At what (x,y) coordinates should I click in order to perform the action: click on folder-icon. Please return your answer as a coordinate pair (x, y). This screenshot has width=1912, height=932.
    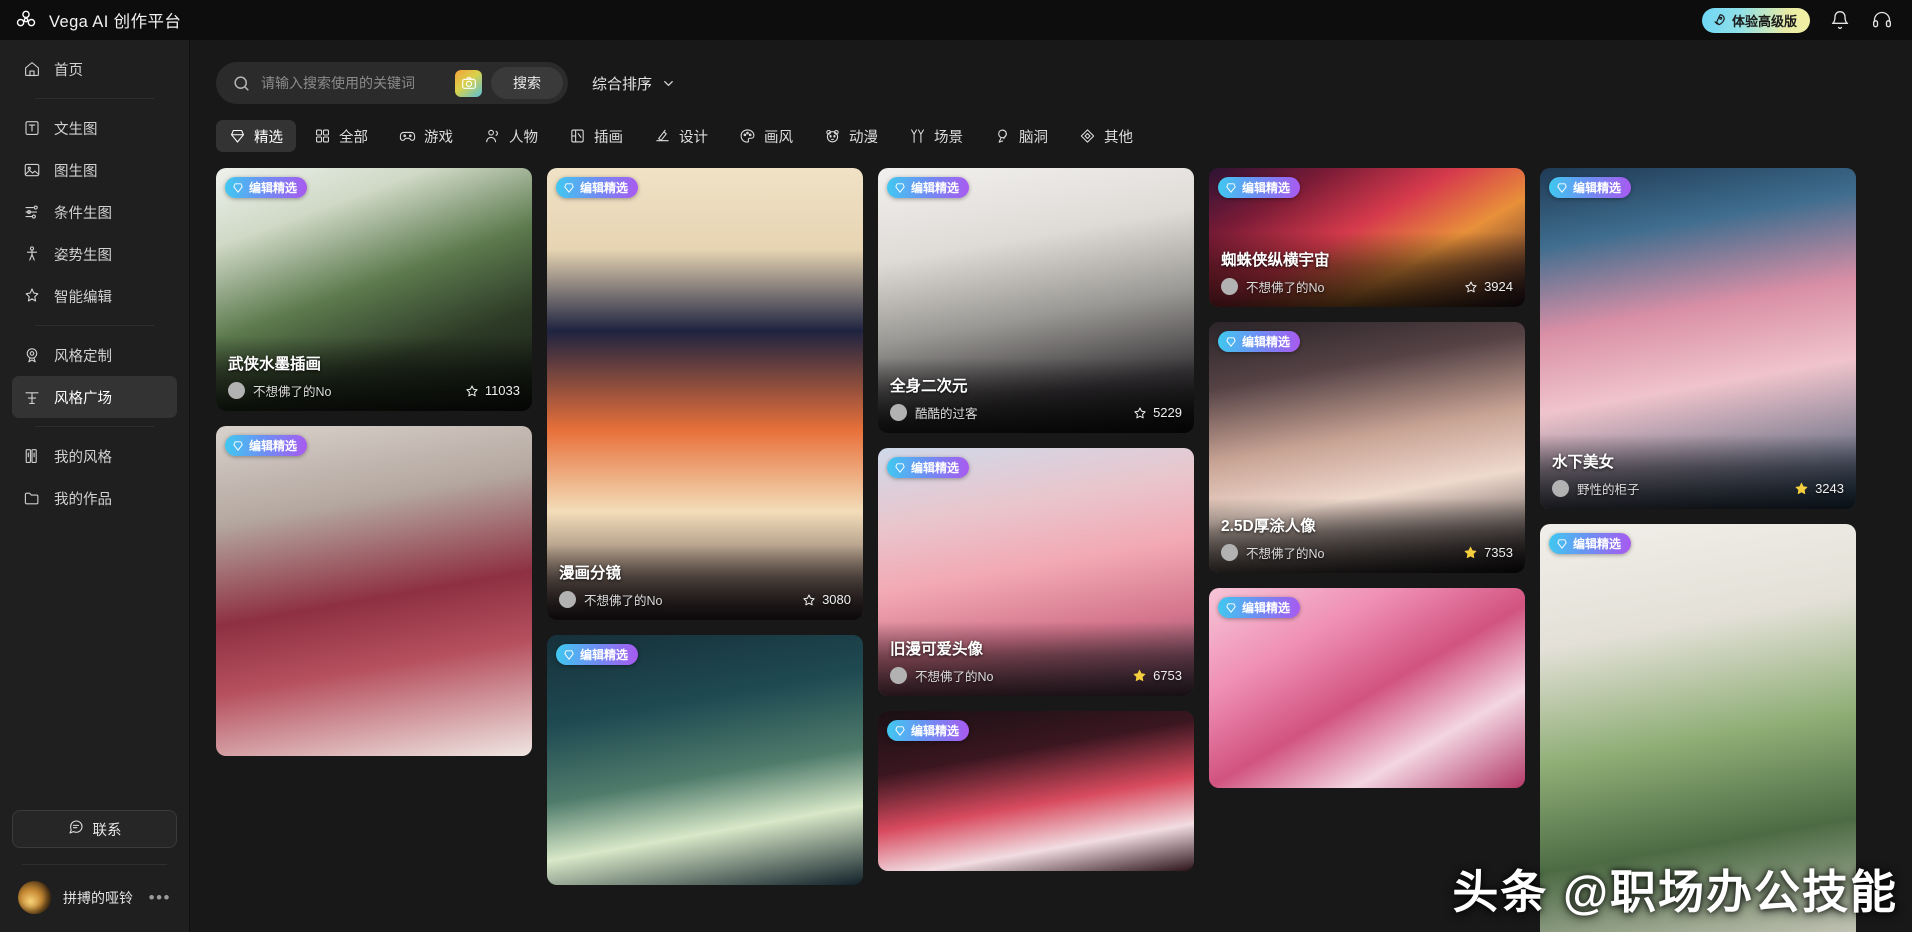
    Looking at the image, I should click on (32, 498).